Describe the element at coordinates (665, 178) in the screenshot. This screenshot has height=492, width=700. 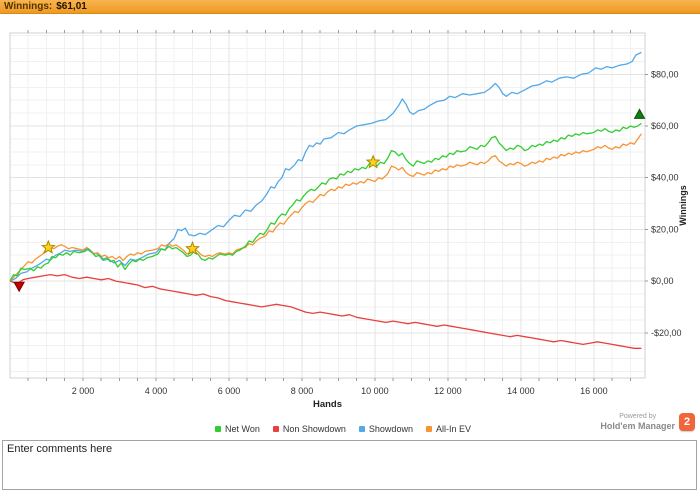
I see `y-tick-label: $40,00` at that location.